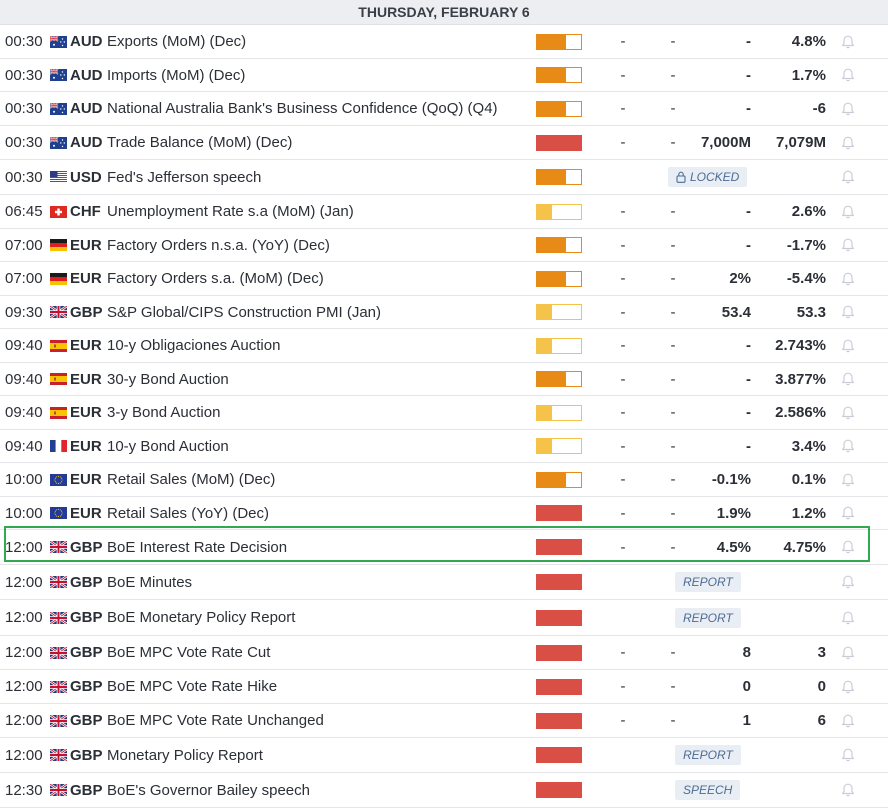  I want to click on event-name: Monetary Policy Report, so click(185, 755).